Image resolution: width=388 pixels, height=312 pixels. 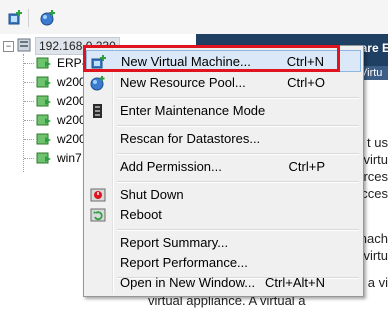 I want to click on menu-item-add-permission: Add Permission... Ctrl+P, so click(x=223, y=167).